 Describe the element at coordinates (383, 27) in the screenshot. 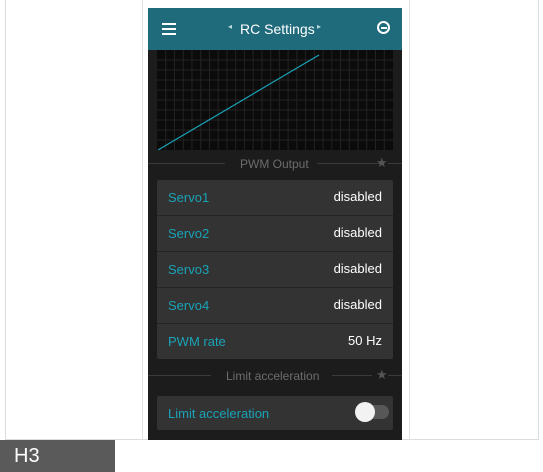

I see `exit-circle-icon` at that location.